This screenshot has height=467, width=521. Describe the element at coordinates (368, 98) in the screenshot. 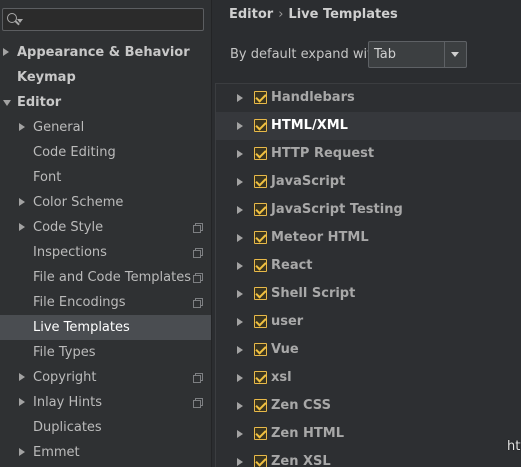

I see `template-group-handlebars: Handlebars` at that location.